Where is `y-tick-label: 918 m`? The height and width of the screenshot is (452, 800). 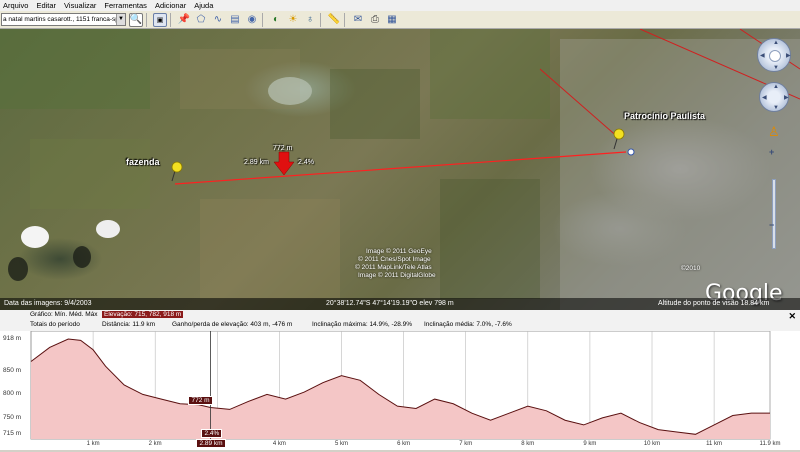 y-tick-label: 918 m is located at coordinates (12, 338).